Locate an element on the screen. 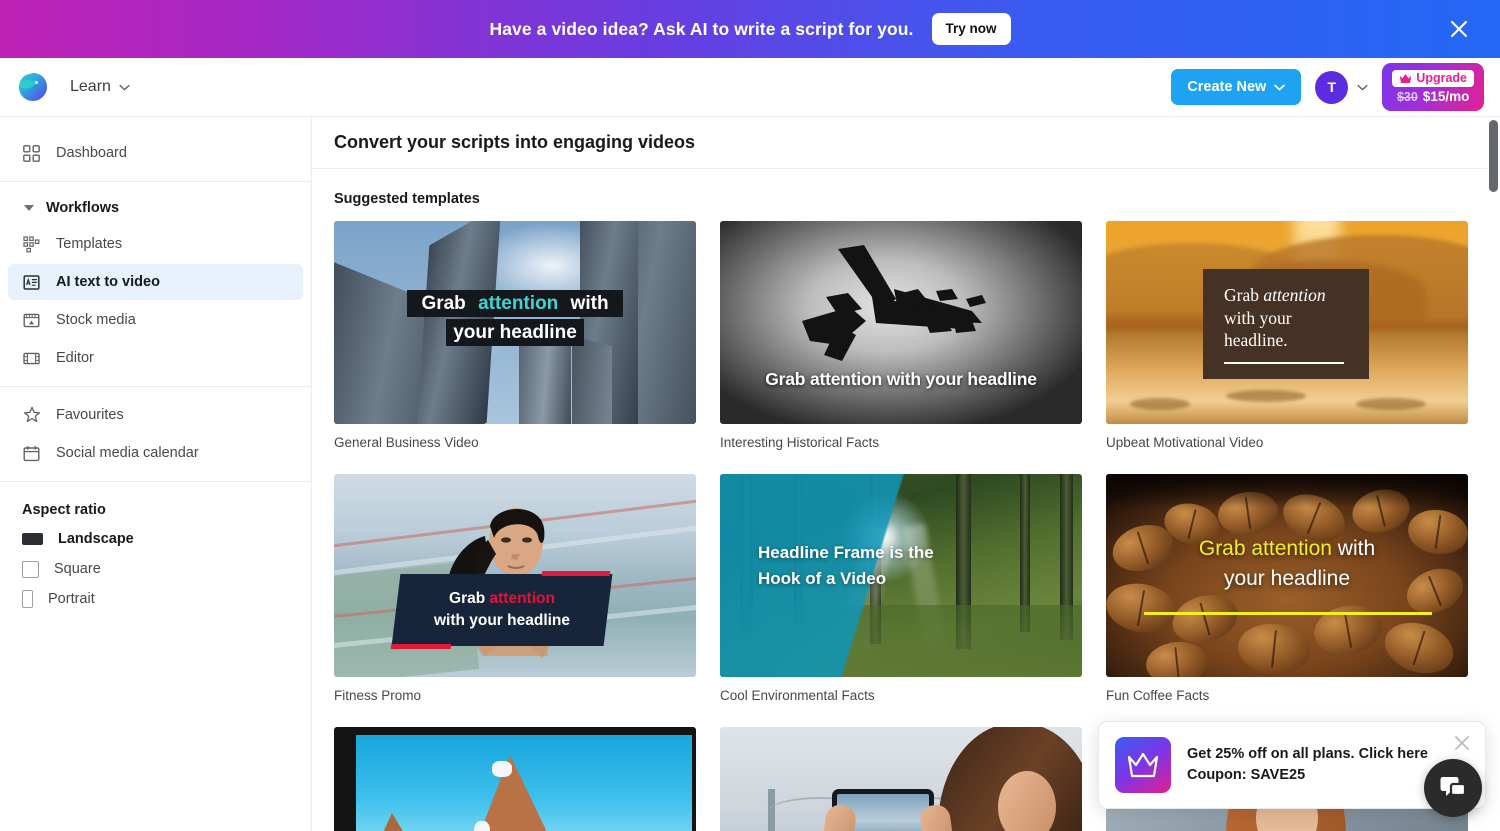 This screenshot has width=1500, height=831. thumbnail-overlay-box: Grab attention with your headline. is located at coordinates (1286, 324).